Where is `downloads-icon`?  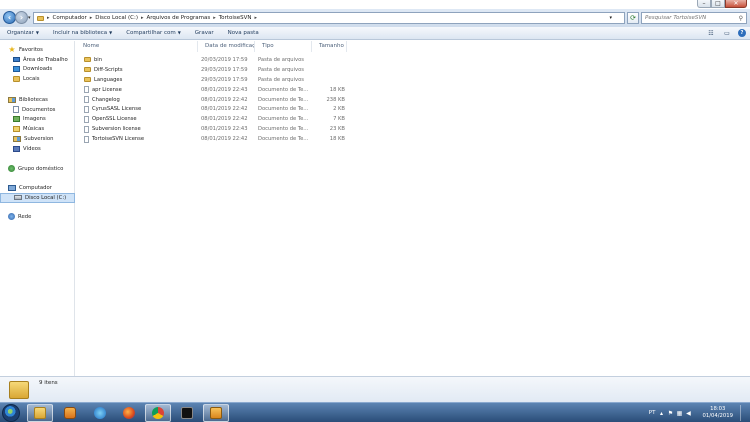
downloads-icon is located at coordinates (16, 69).